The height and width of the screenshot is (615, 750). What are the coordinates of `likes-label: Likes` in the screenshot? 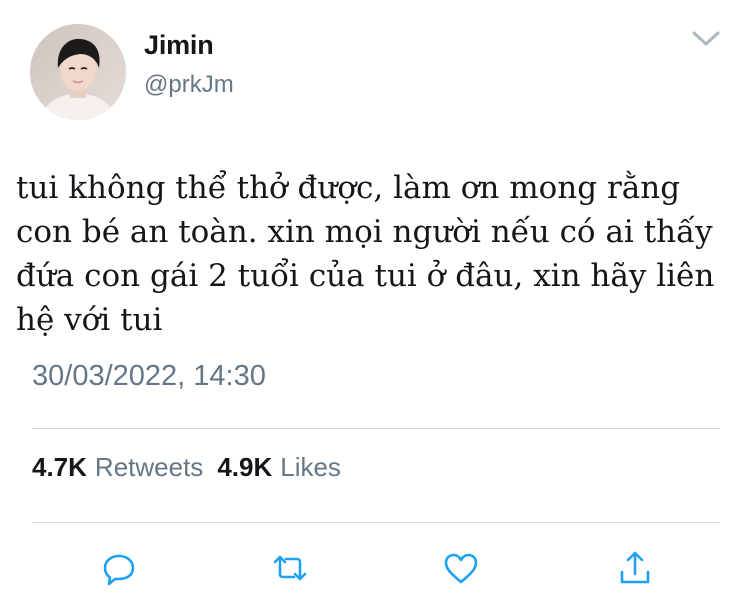 It's located at (310, 467).